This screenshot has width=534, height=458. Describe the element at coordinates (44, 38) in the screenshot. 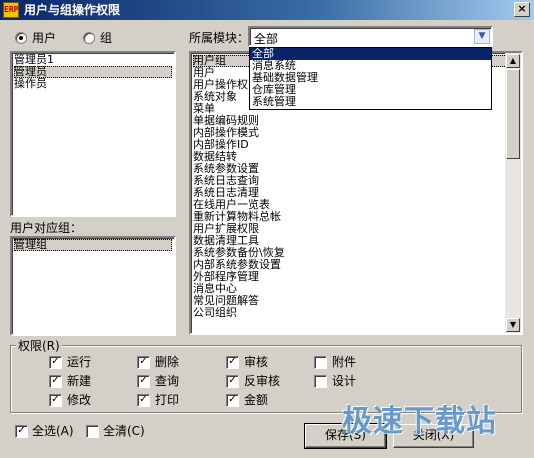

I see `user-radio-label: 用户` at that location.